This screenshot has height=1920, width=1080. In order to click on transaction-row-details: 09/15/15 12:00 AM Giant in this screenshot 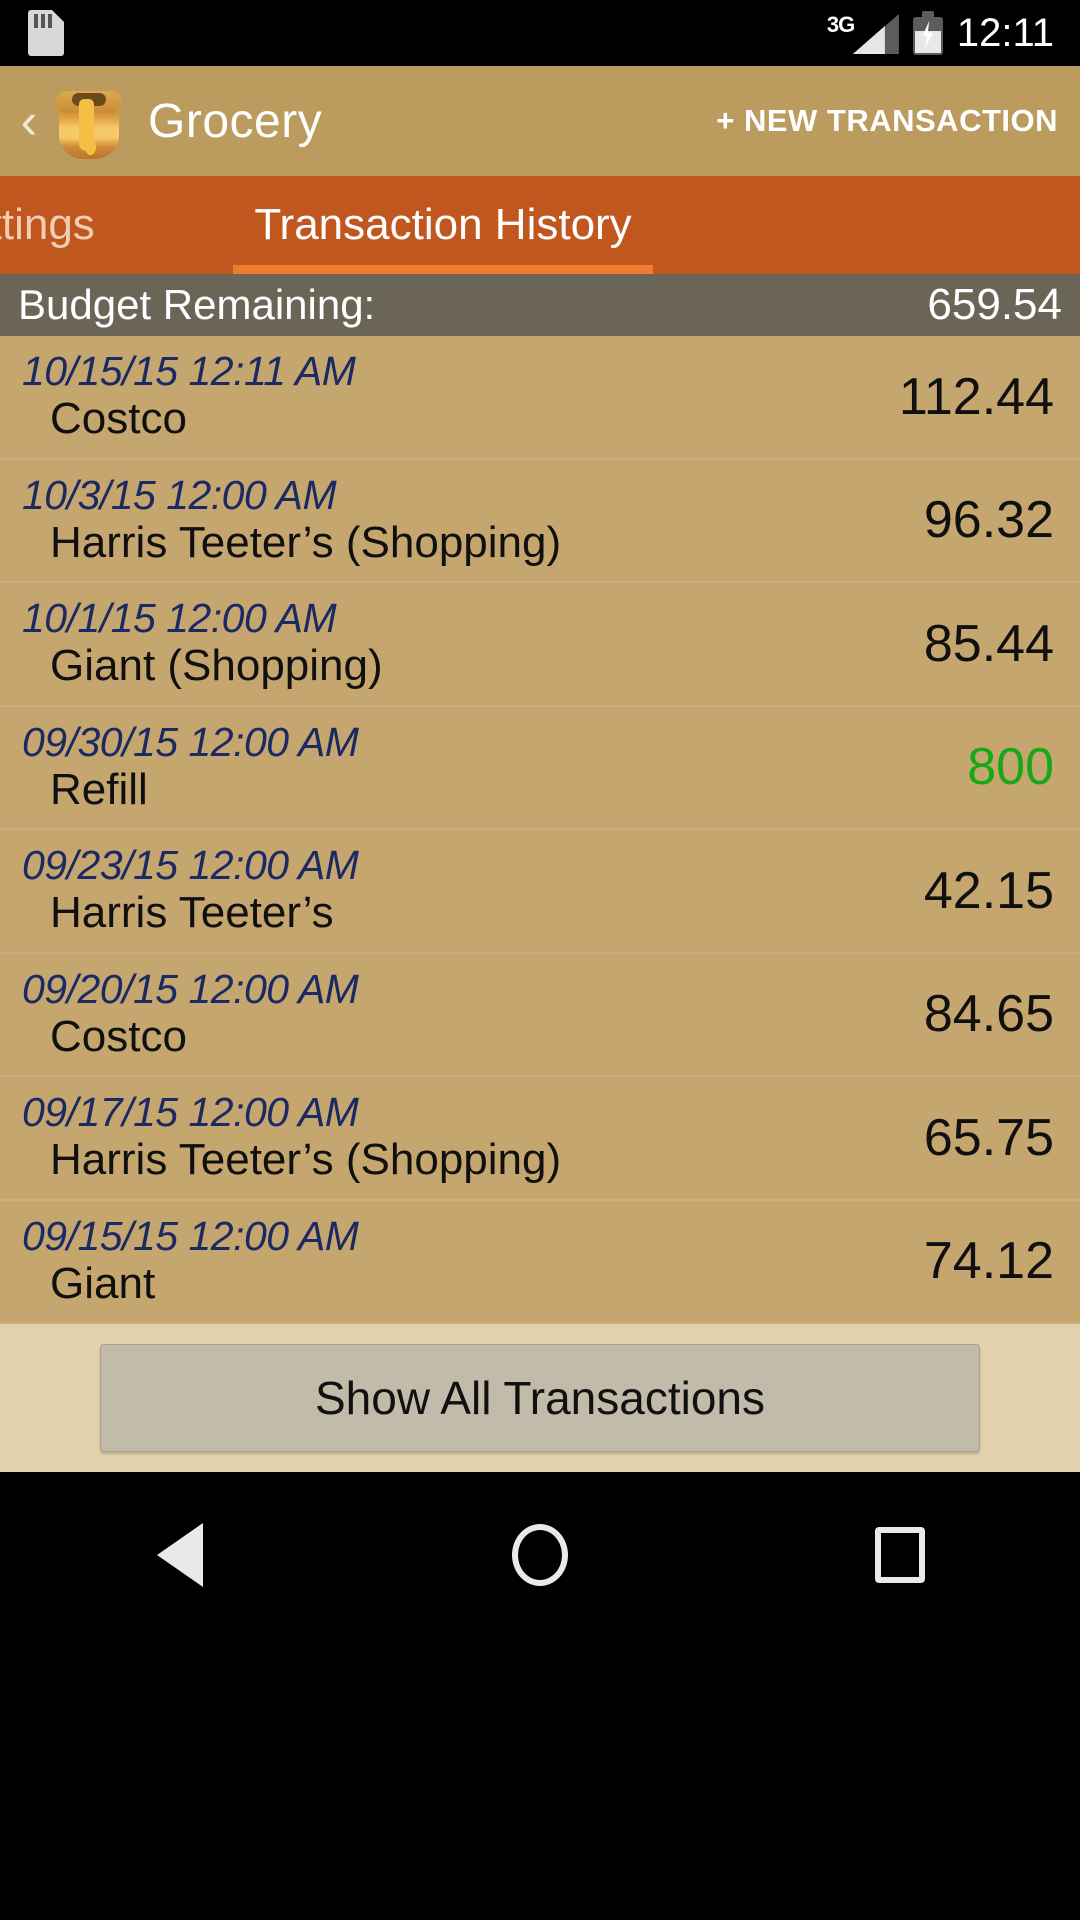, I will do `click(462, 1260)`.